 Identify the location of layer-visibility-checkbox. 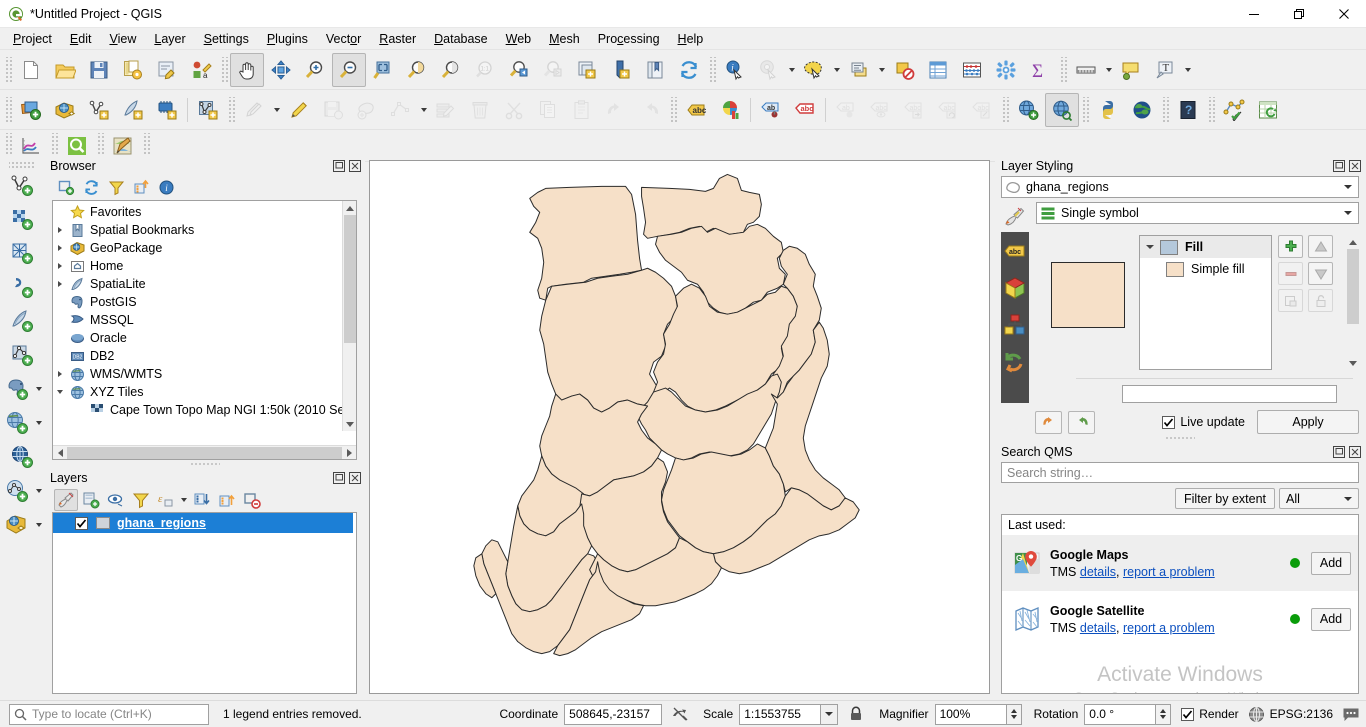
(81, 523).